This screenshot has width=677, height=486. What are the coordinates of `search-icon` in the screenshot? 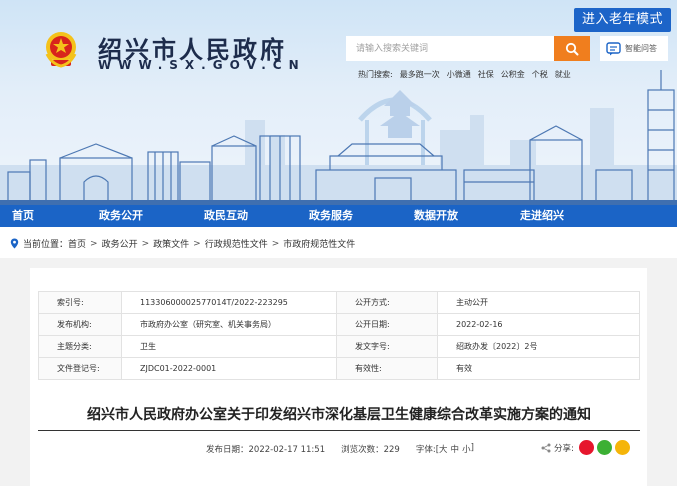 It's located at (572, 48).